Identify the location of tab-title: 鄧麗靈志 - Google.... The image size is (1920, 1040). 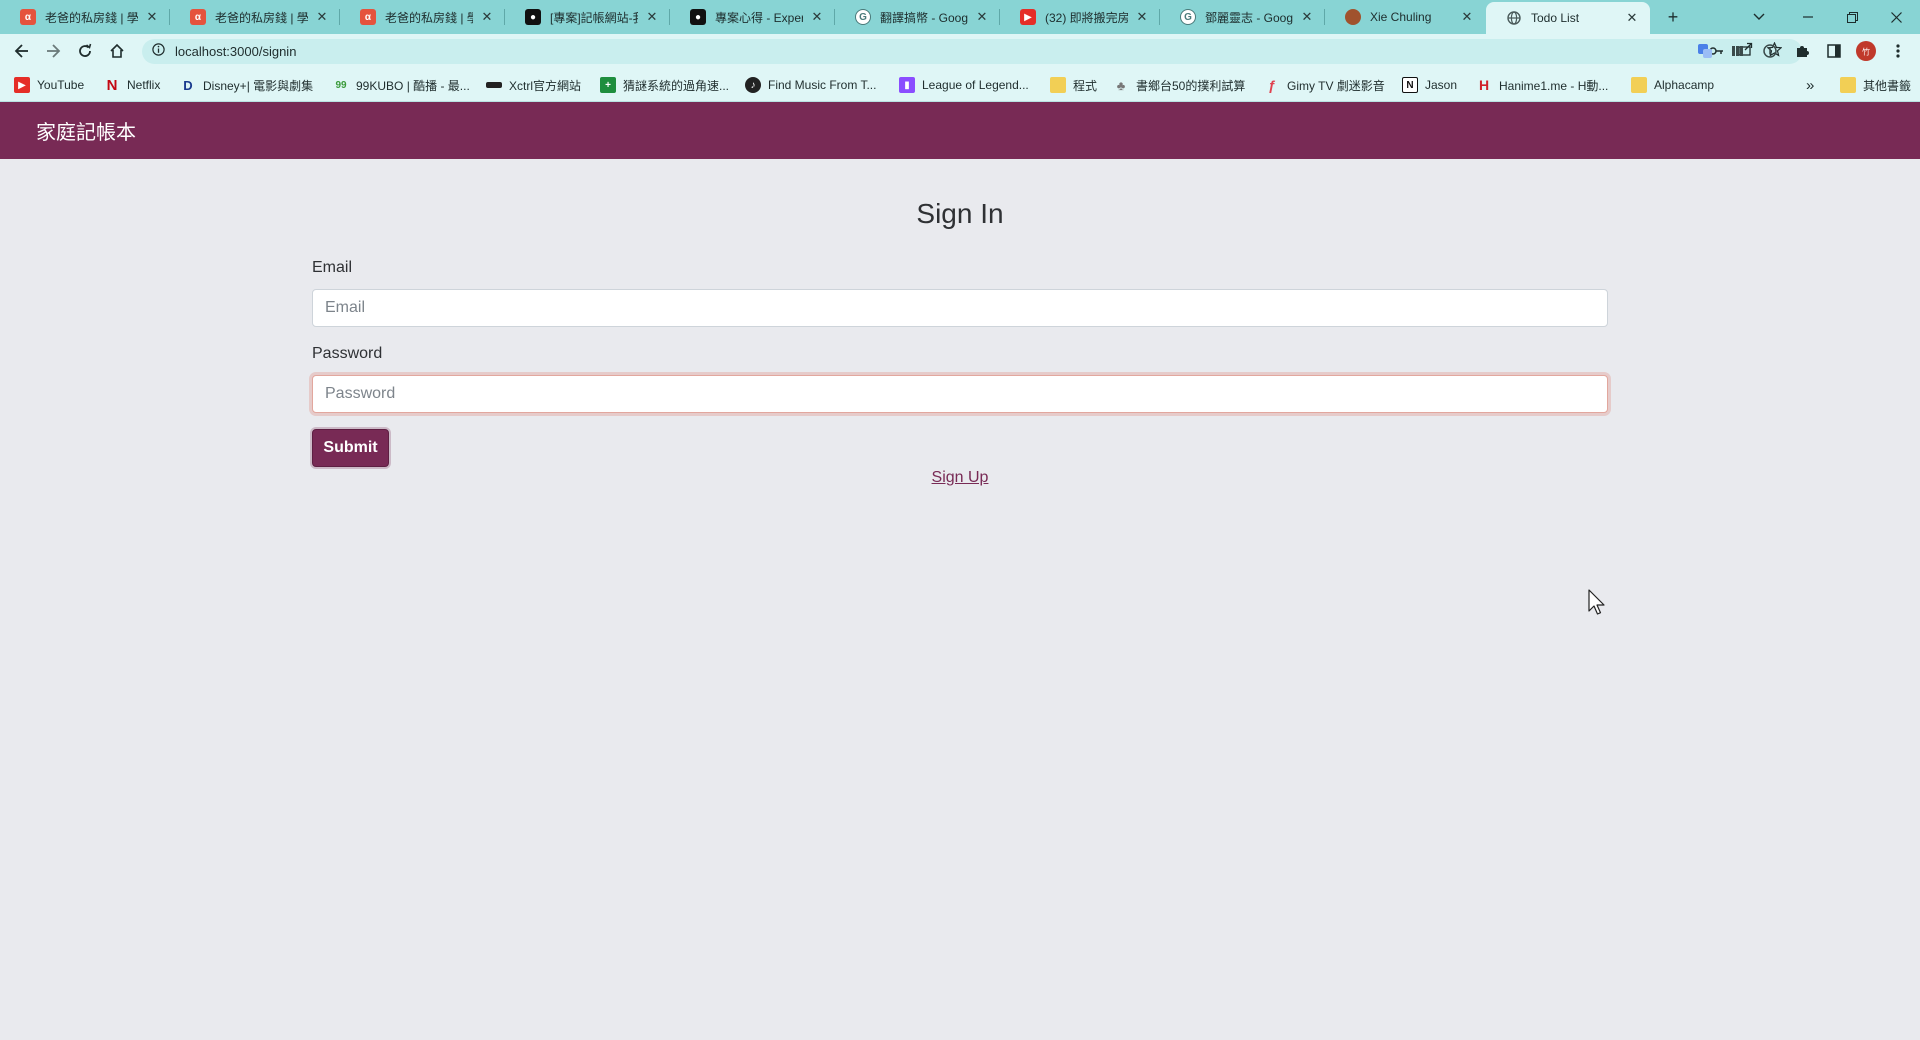
(1249, 17).